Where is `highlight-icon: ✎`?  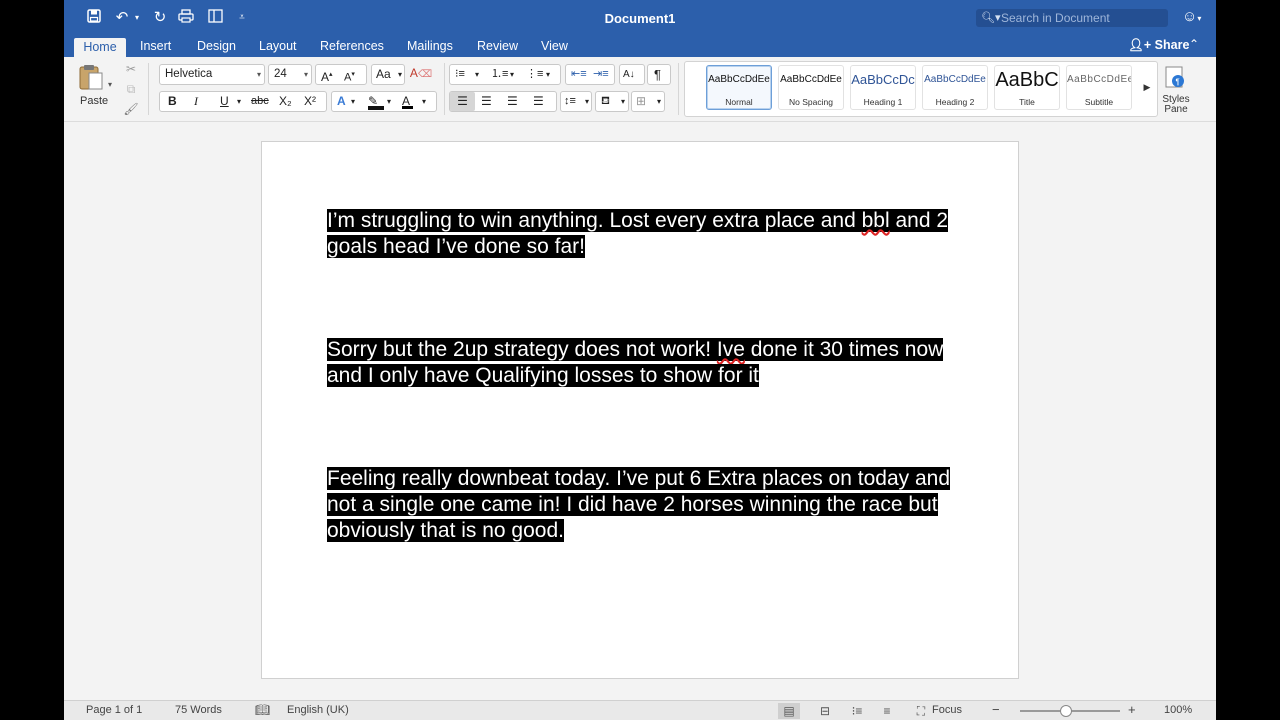
highlight-icon: ✎ is located at coordinates (376, 101).